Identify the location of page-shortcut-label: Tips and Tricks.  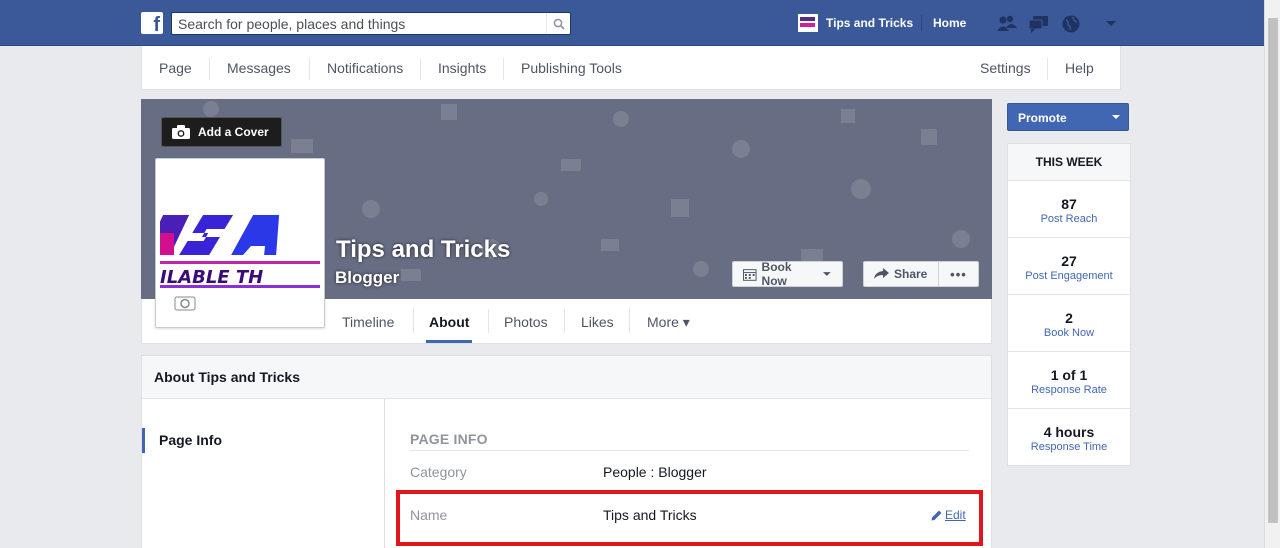
(870, 23).